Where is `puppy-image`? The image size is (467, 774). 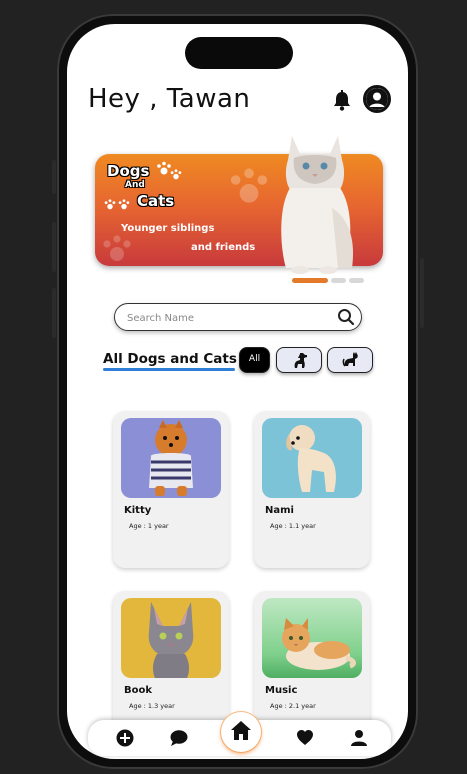 puppy-image is located at coordinates (311, 458).